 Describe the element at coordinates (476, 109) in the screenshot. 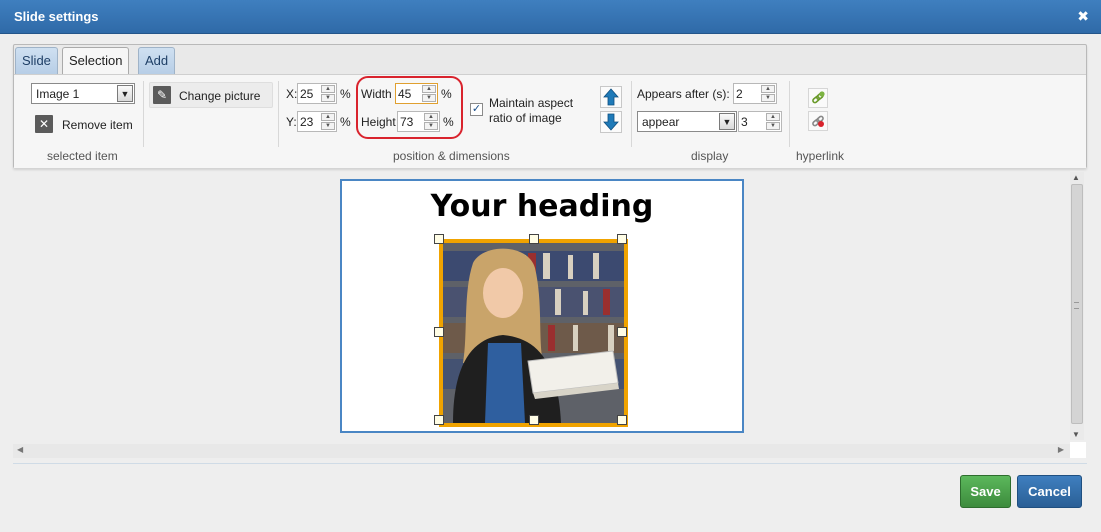

I see `maintain-aspect-checkbox: ✓` at that location.